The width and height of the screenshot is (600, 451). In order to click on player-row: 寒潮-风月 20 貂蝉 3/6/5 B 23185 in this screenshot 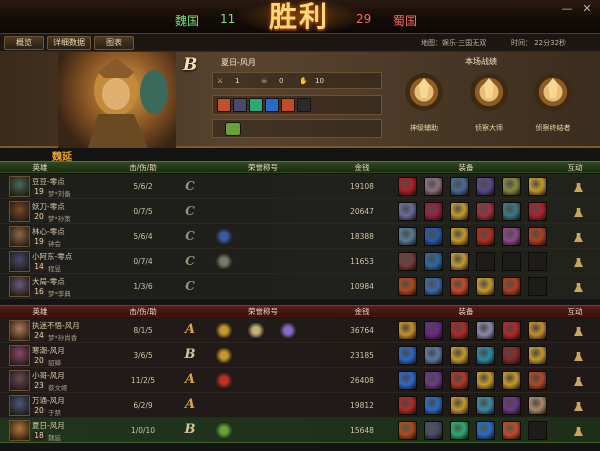, I will do `click(300, 355)`.